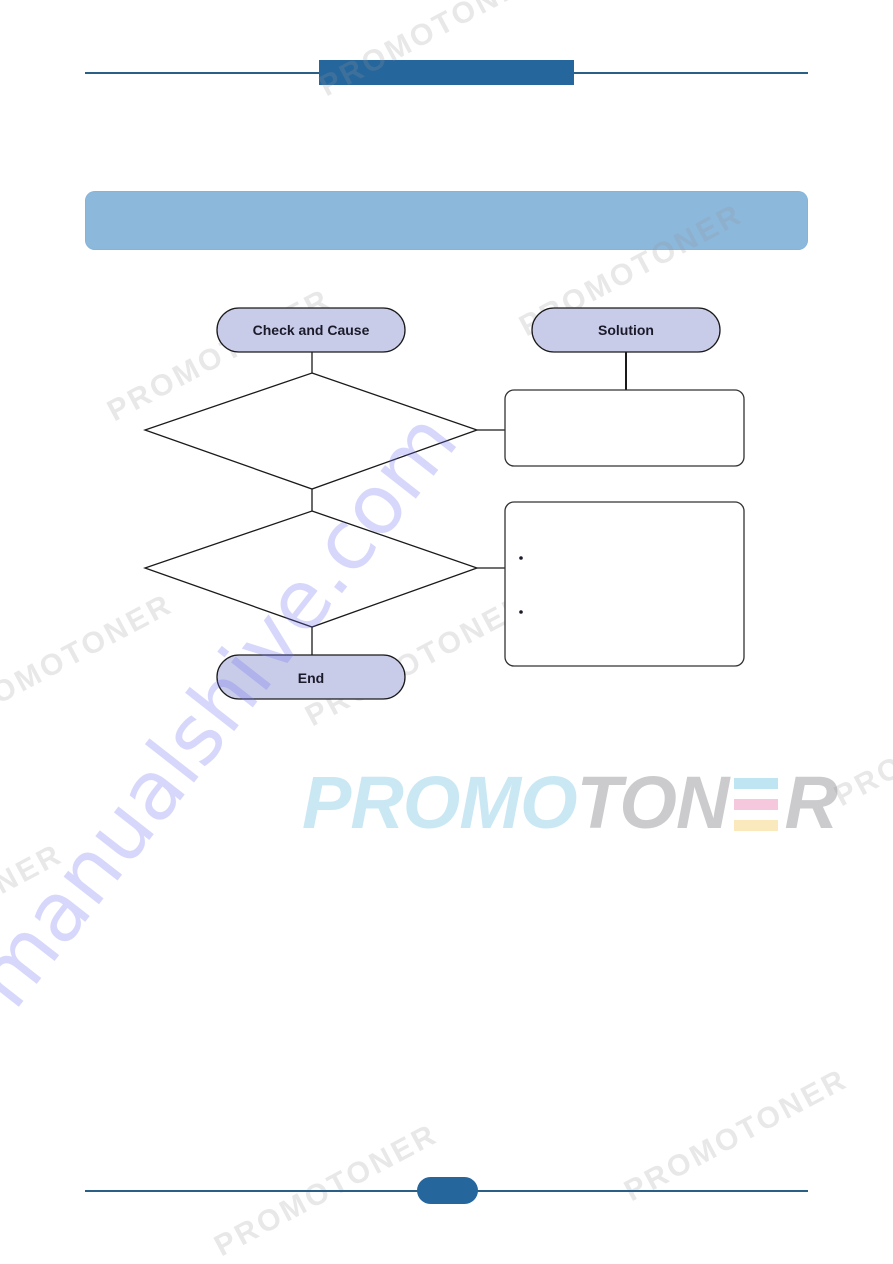 This screenshot has width=893, height=1264. What do you see at coordinates (626, 330) in the screenshot?
I see `solution-label: Solution` at bounding box center [626, 330].